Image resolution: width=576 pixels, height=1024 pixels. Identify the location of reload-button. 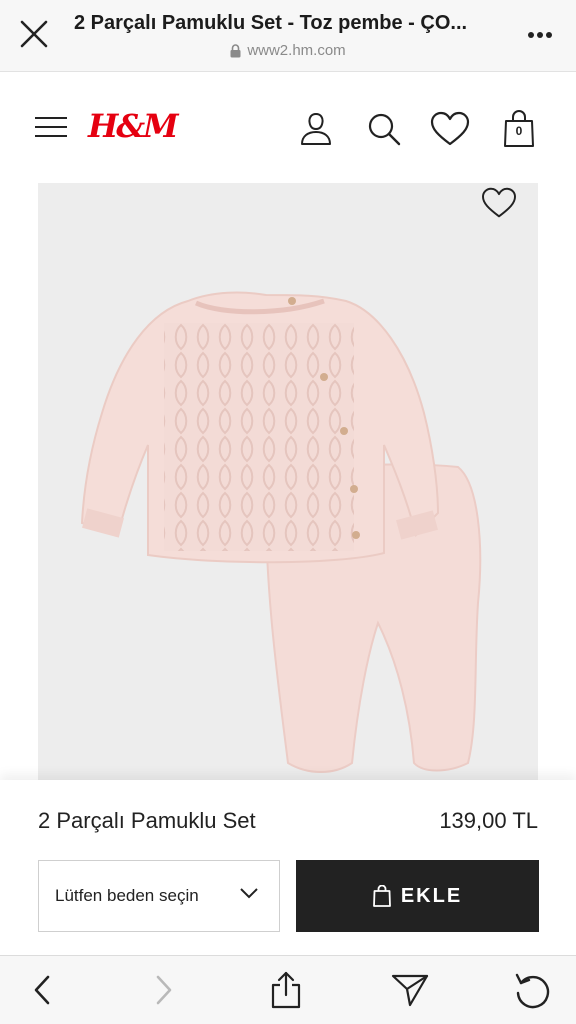
(532, 990).